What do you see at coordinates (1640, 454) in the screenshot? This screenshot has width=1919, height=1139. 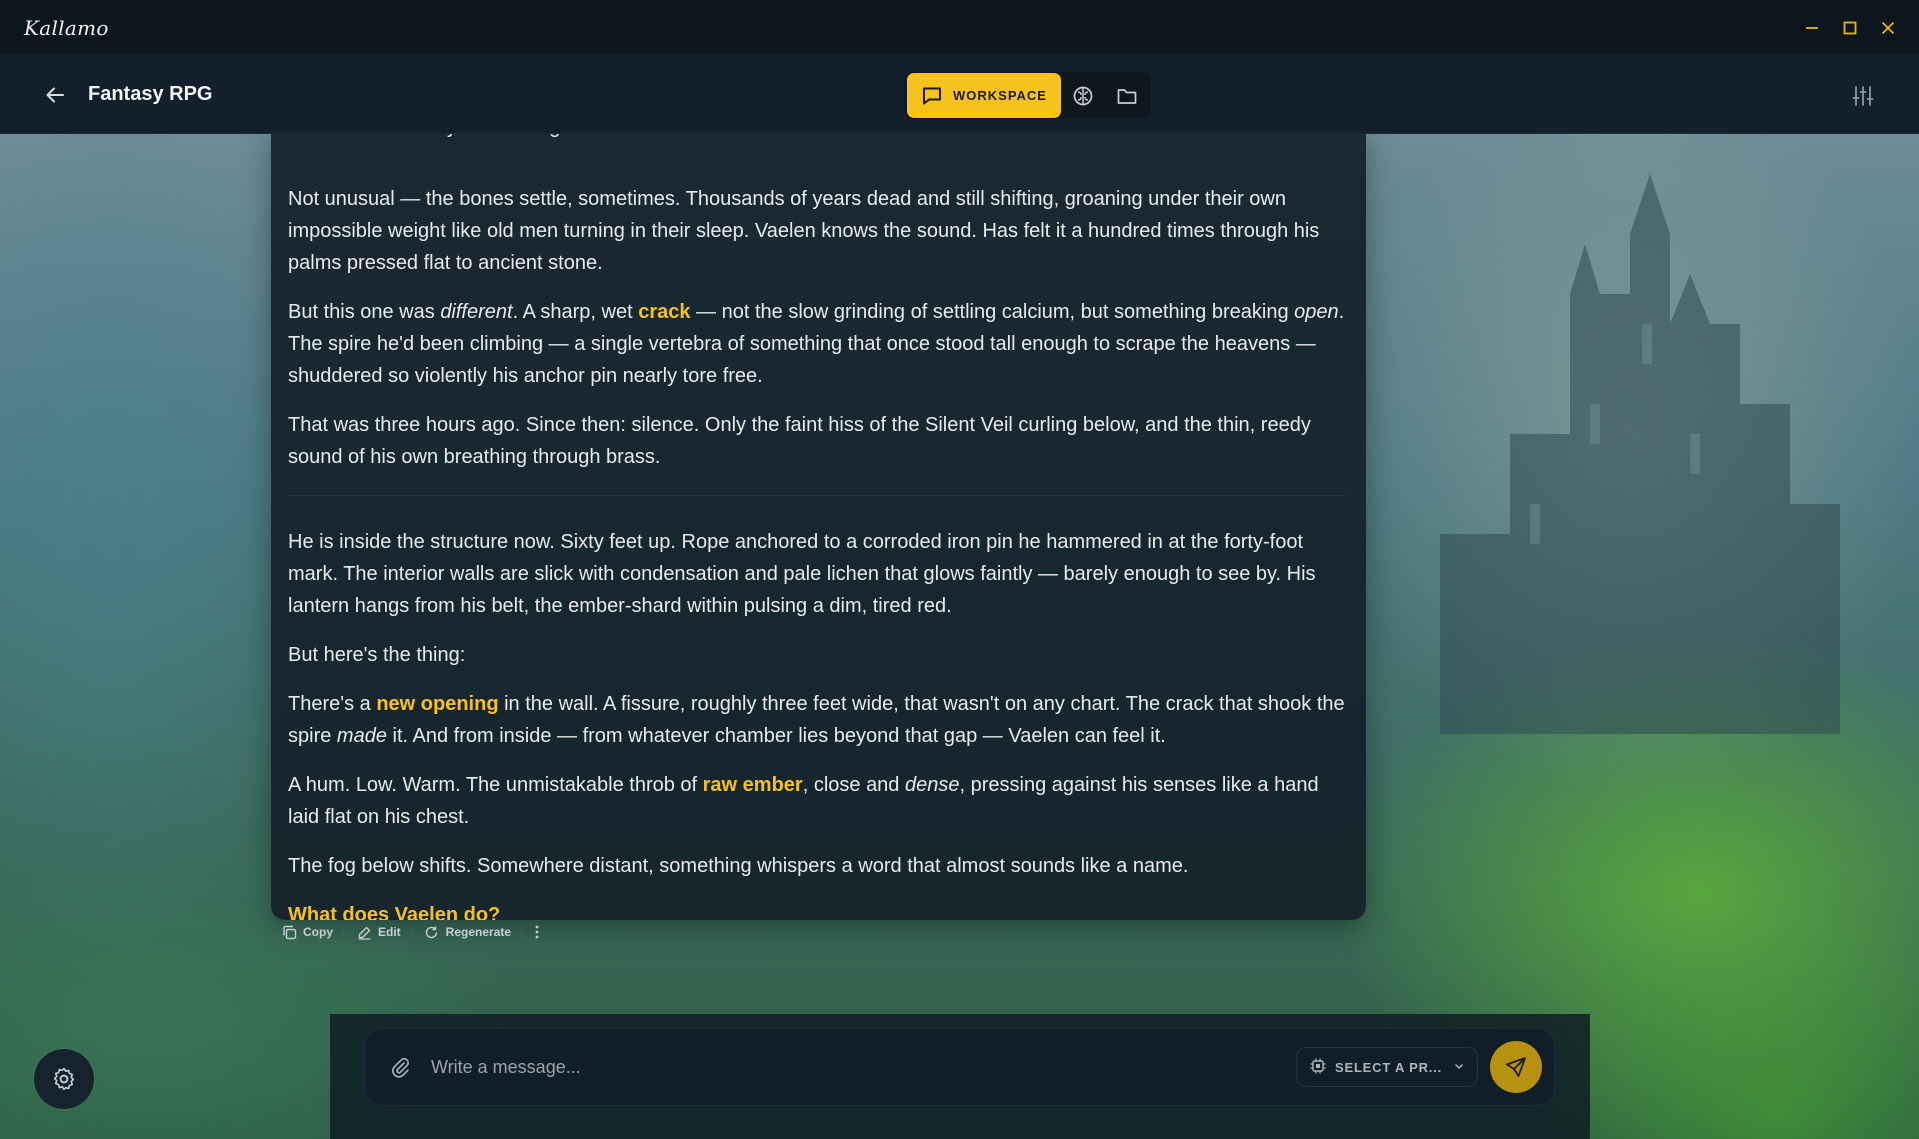 I see `background-castle-illustration` at bounding box center [1640, 454].